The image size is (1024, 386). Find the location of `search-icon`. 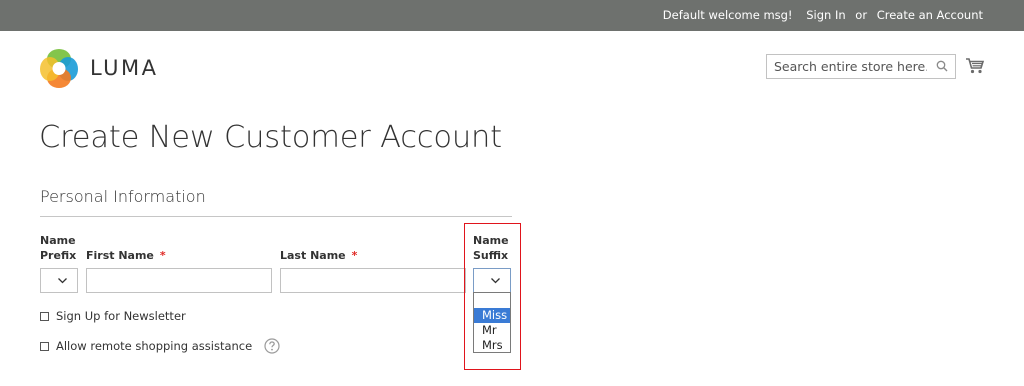

search-icon is located at coordinates (942, 66).